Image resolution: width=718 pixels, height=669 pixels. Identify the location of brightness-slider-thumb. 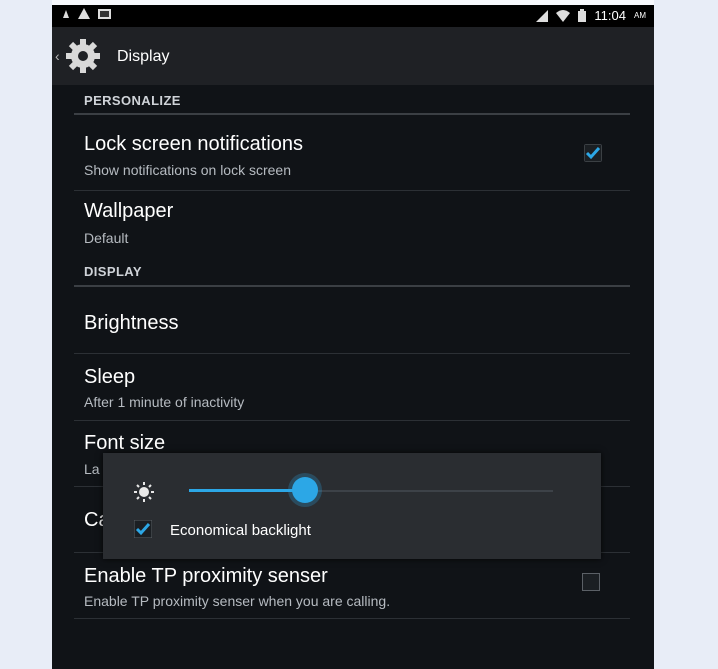
(305, 490).